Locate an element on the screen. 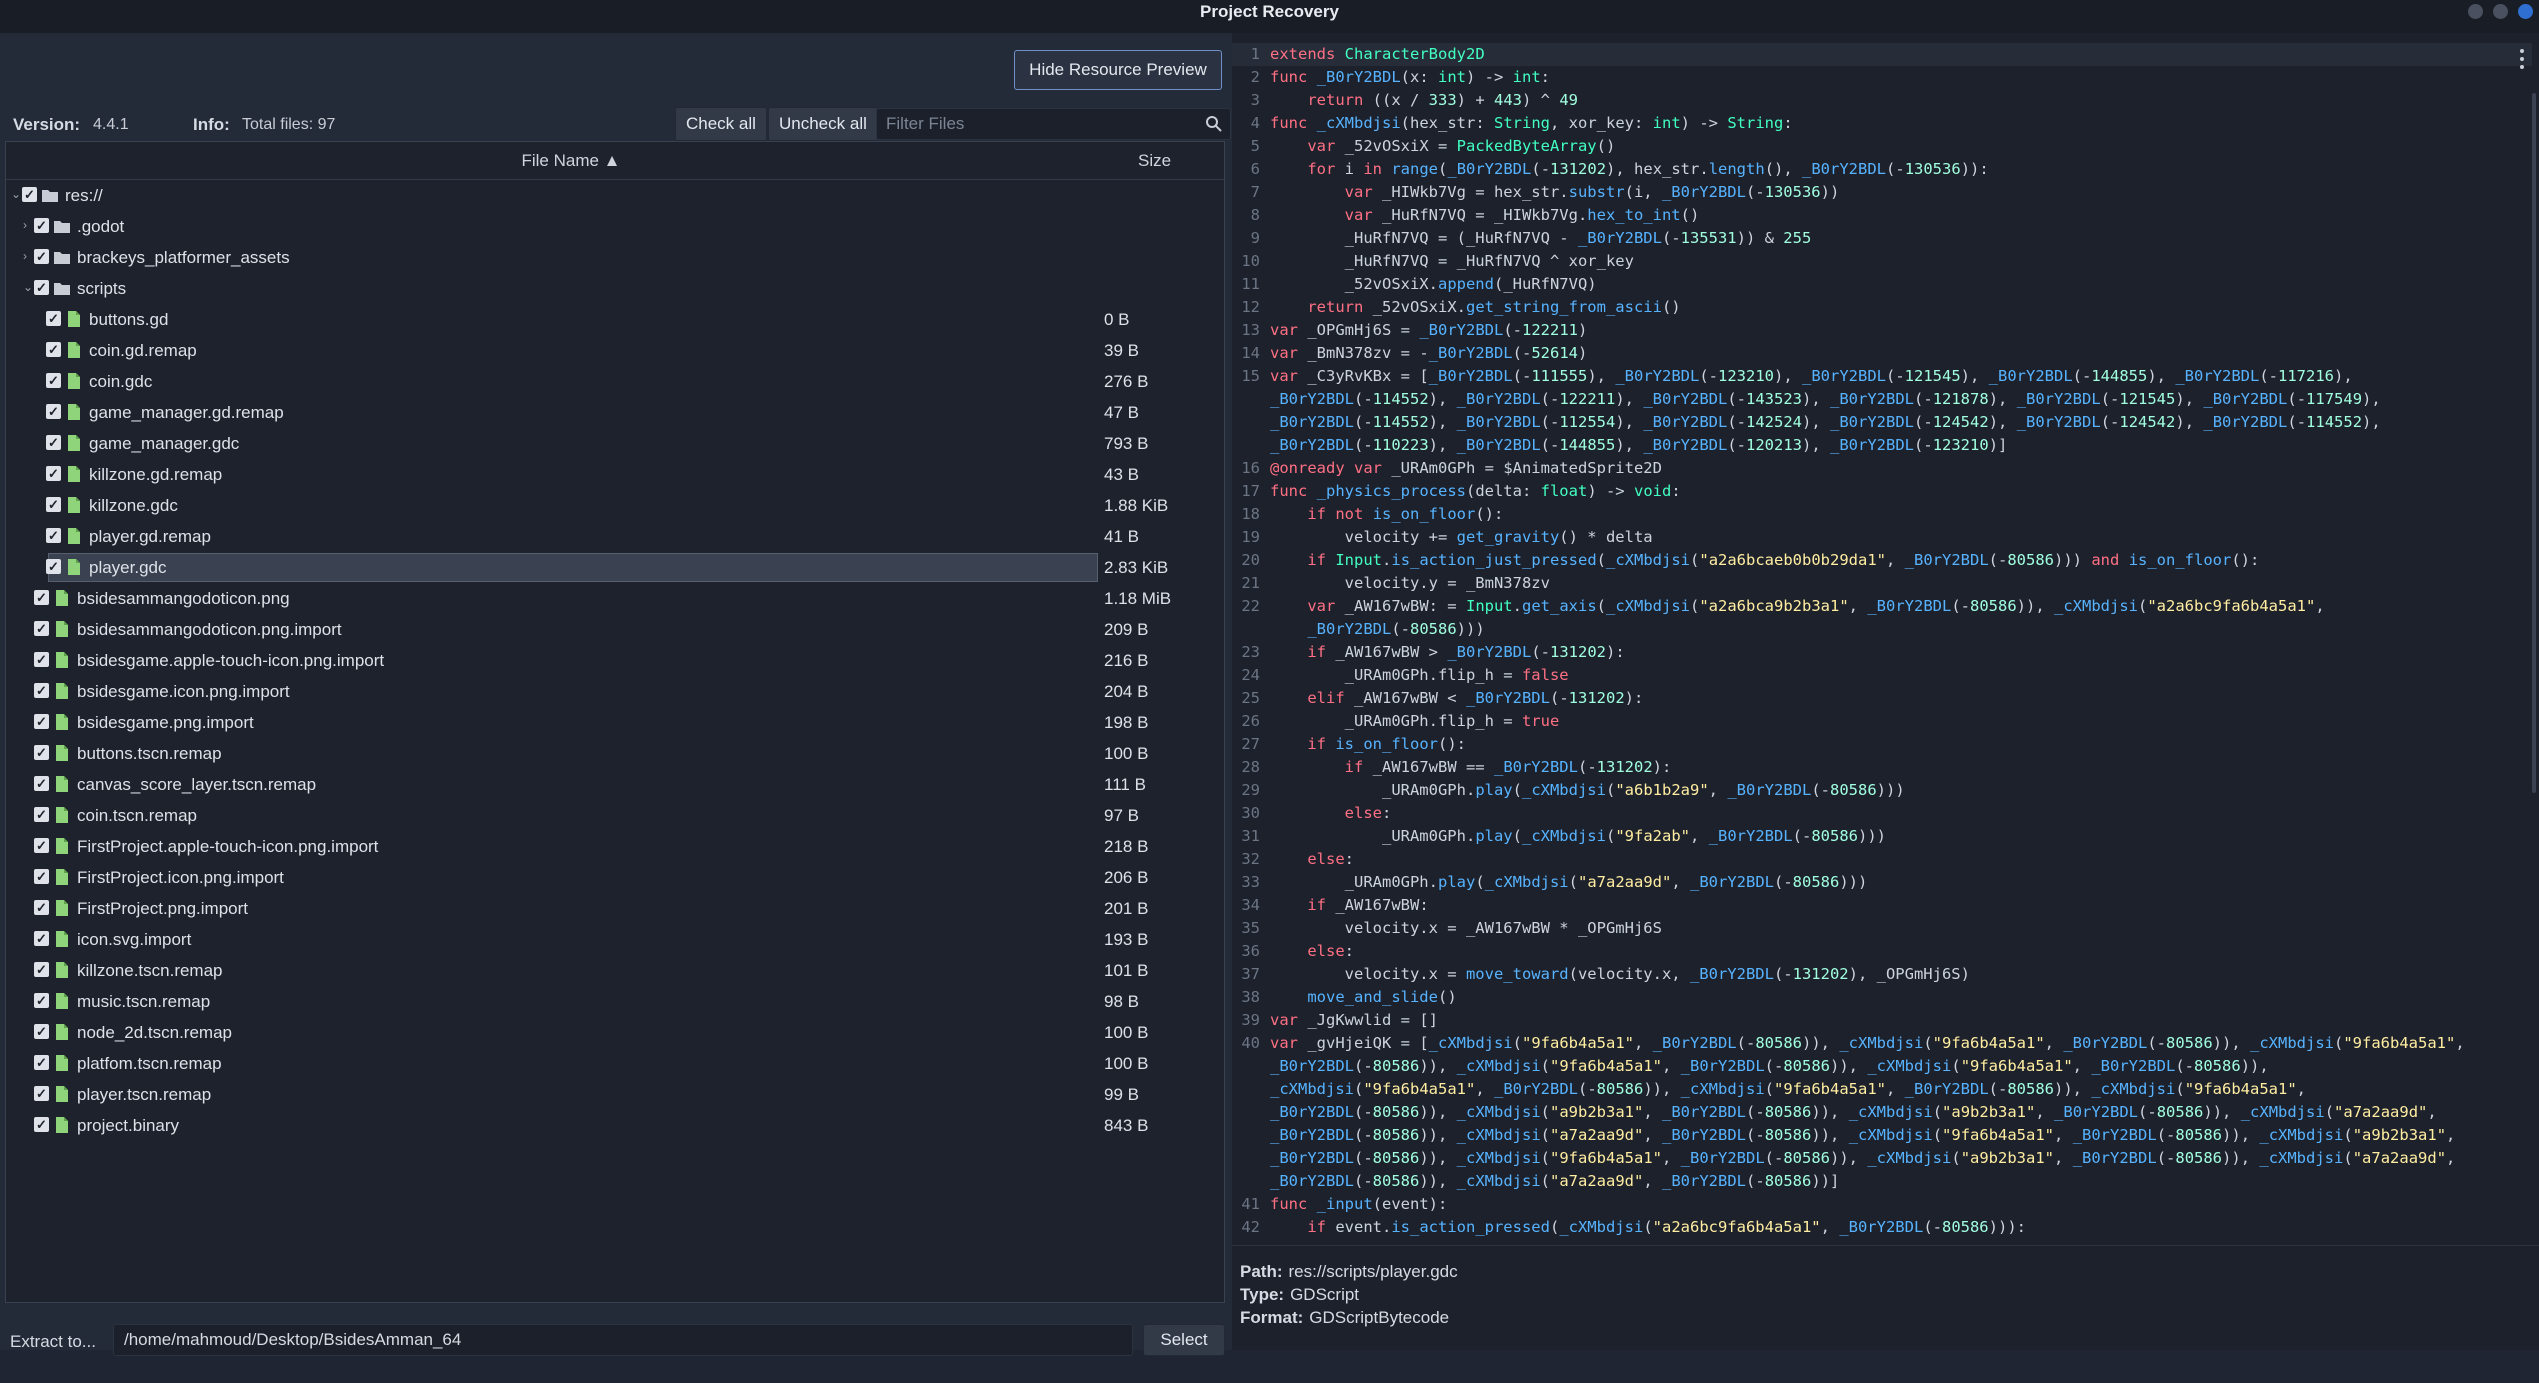  line-number: 15 is located at coordinates (1250, 376).